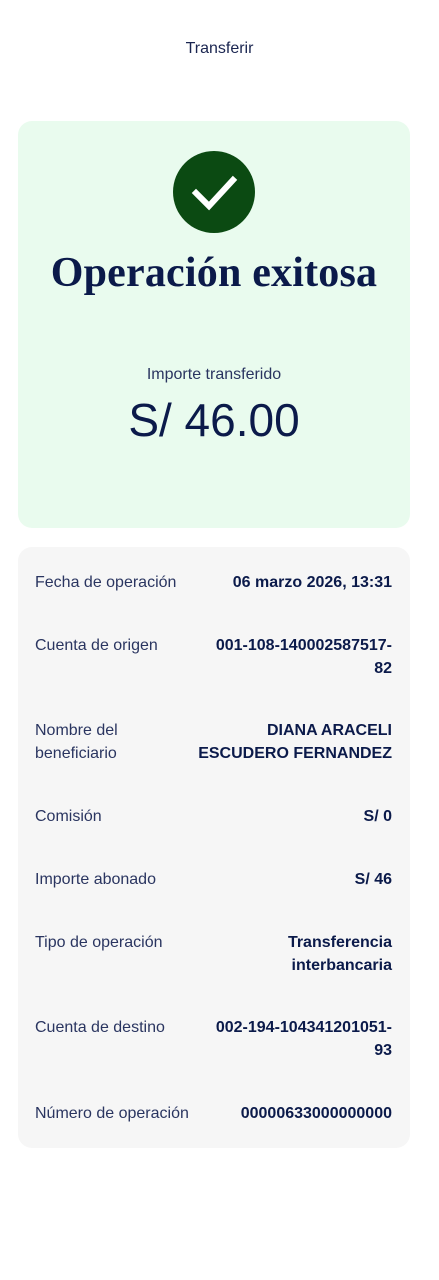 The height and width of the screenshot is (1280, 439). I want to click on detail-label: Importe abonado, so click(95, 879).